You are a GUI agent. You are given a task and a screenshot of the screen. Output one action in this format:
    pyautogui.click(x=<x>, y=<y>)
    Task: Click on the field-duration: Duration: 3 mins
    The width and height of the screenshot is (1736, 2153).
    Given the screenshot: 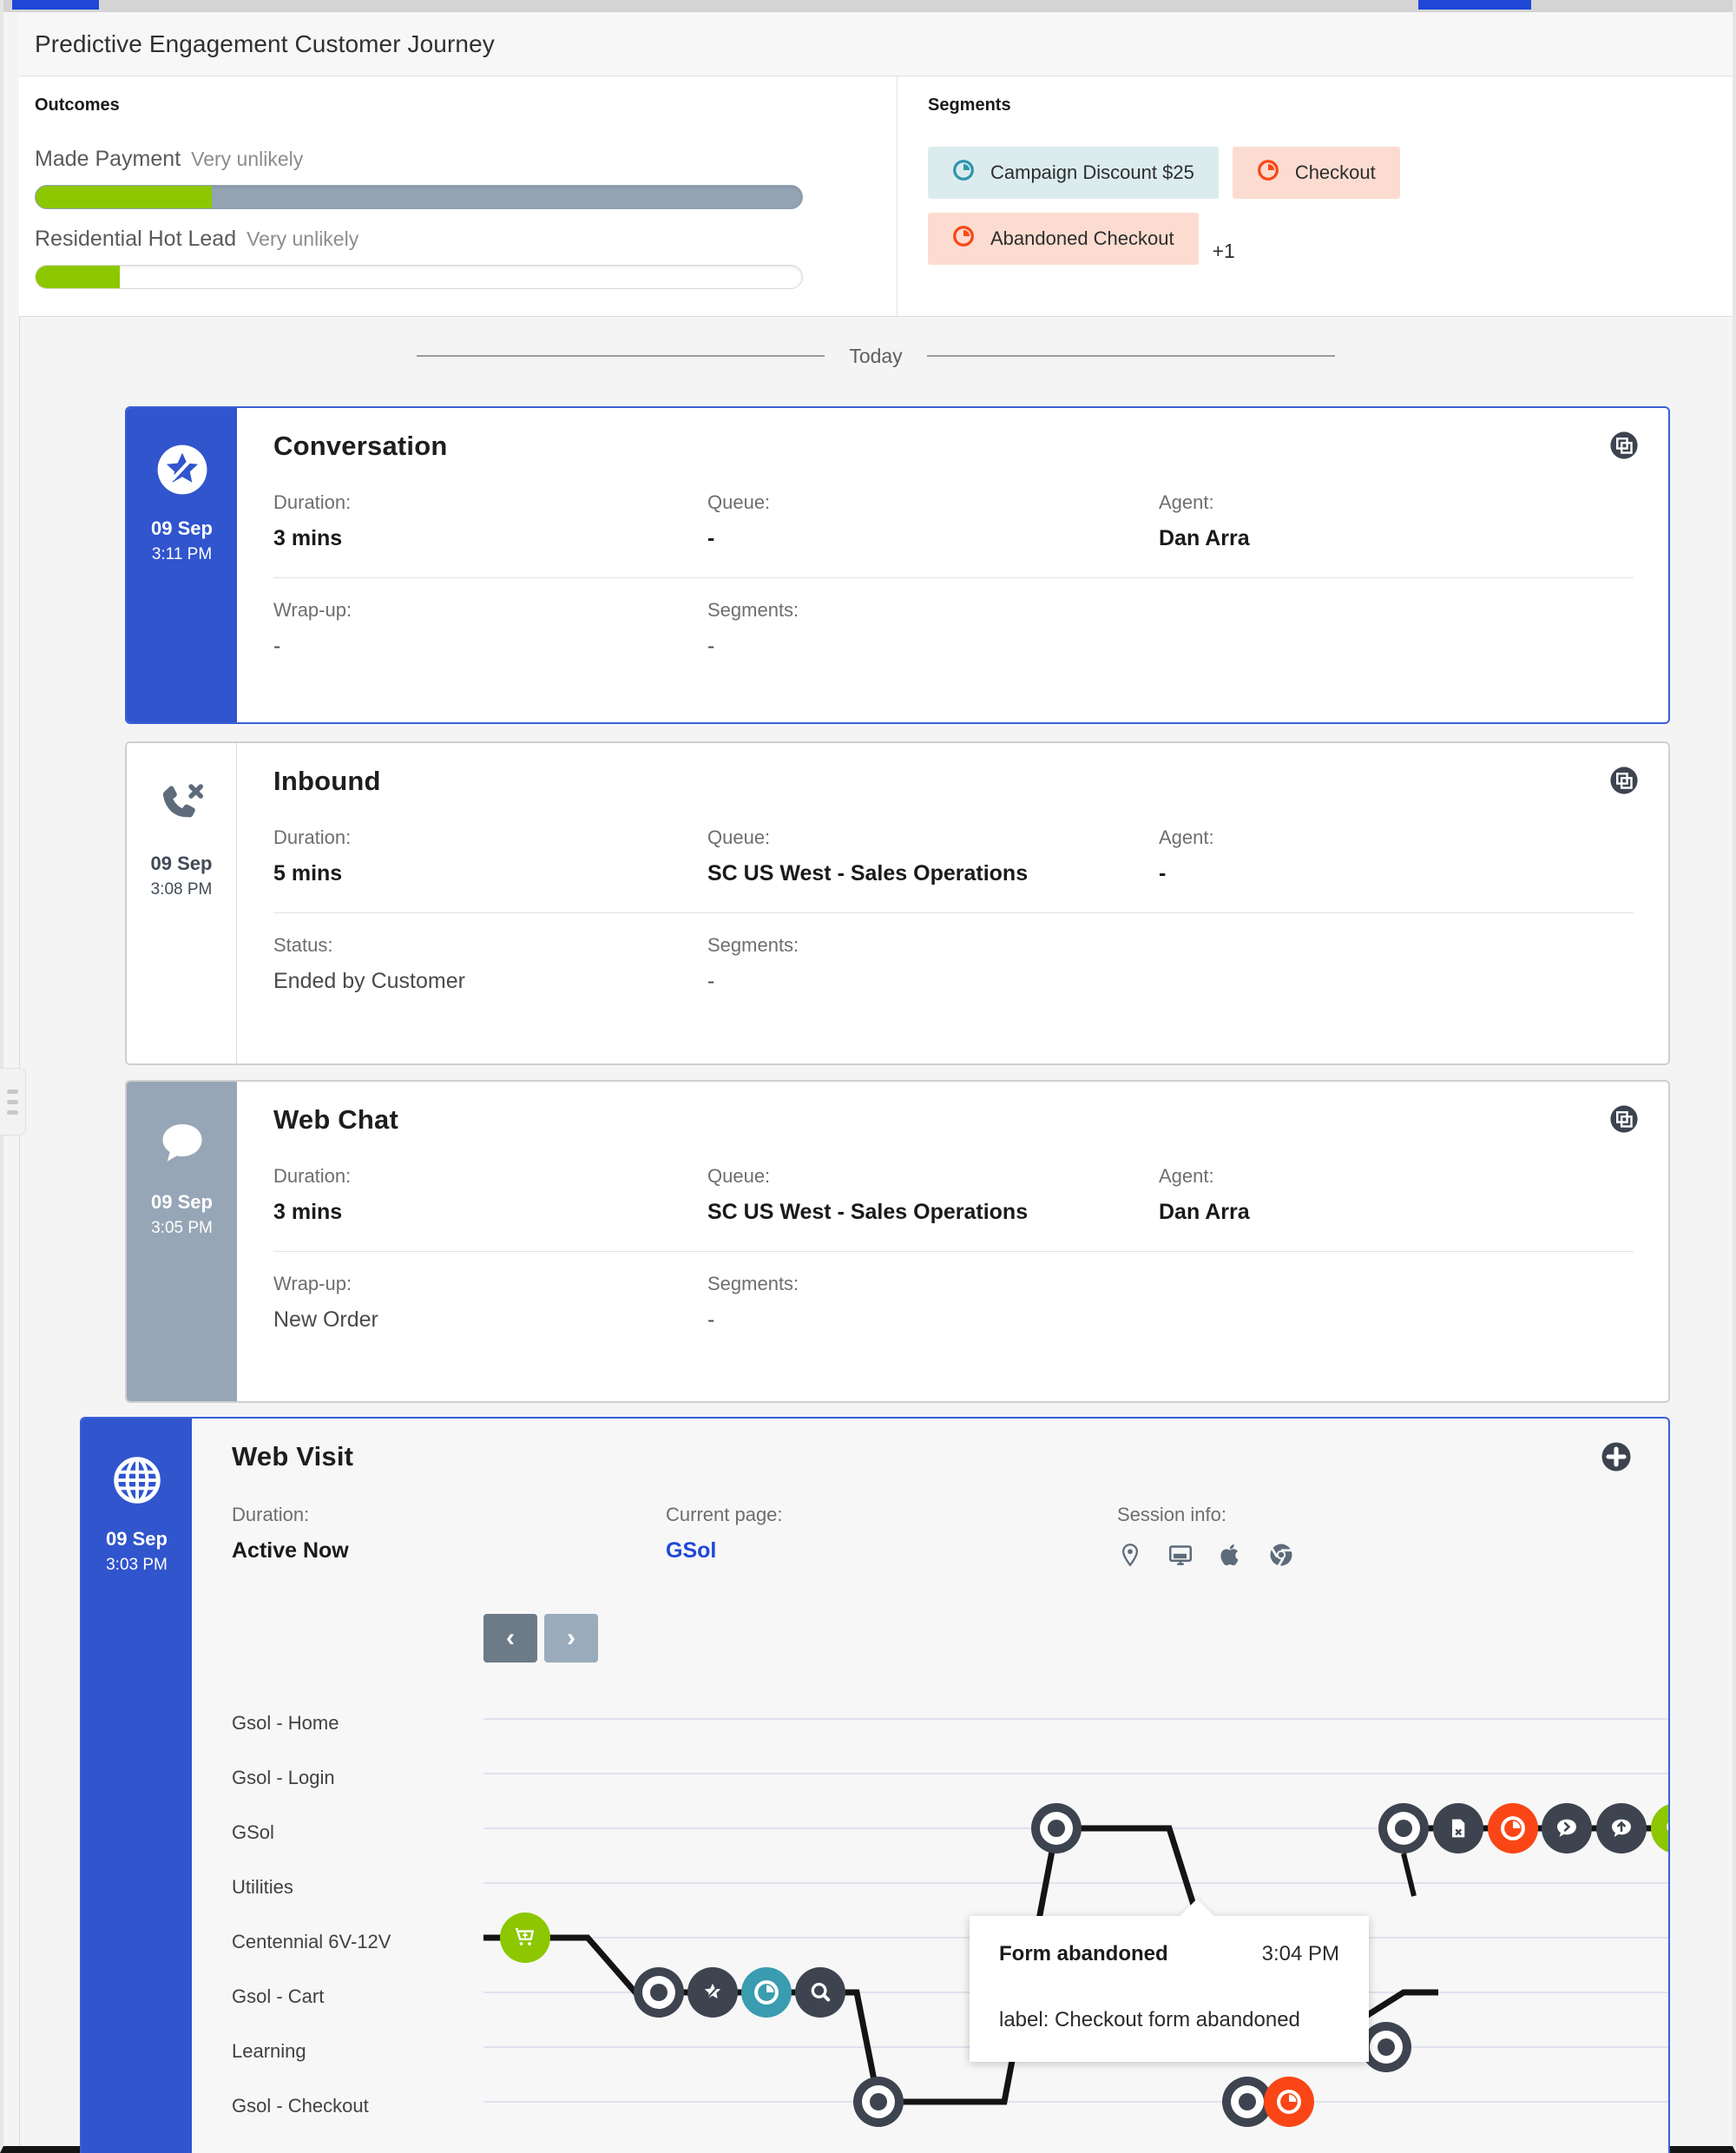 What is the action you would take?
    pyautogui.click(x=490, y=1195)
    